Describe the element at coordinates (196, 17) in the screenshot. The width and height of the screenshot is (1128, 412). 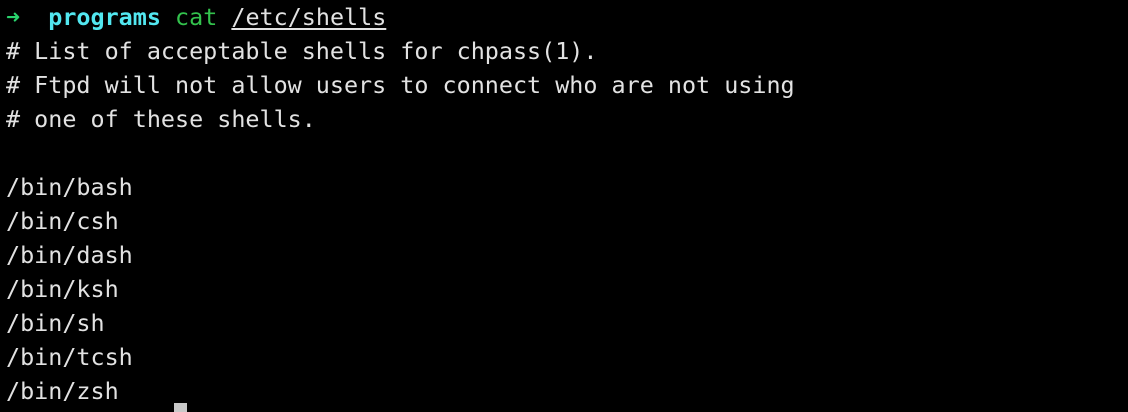
I see `prompt-command: cat` at that location.